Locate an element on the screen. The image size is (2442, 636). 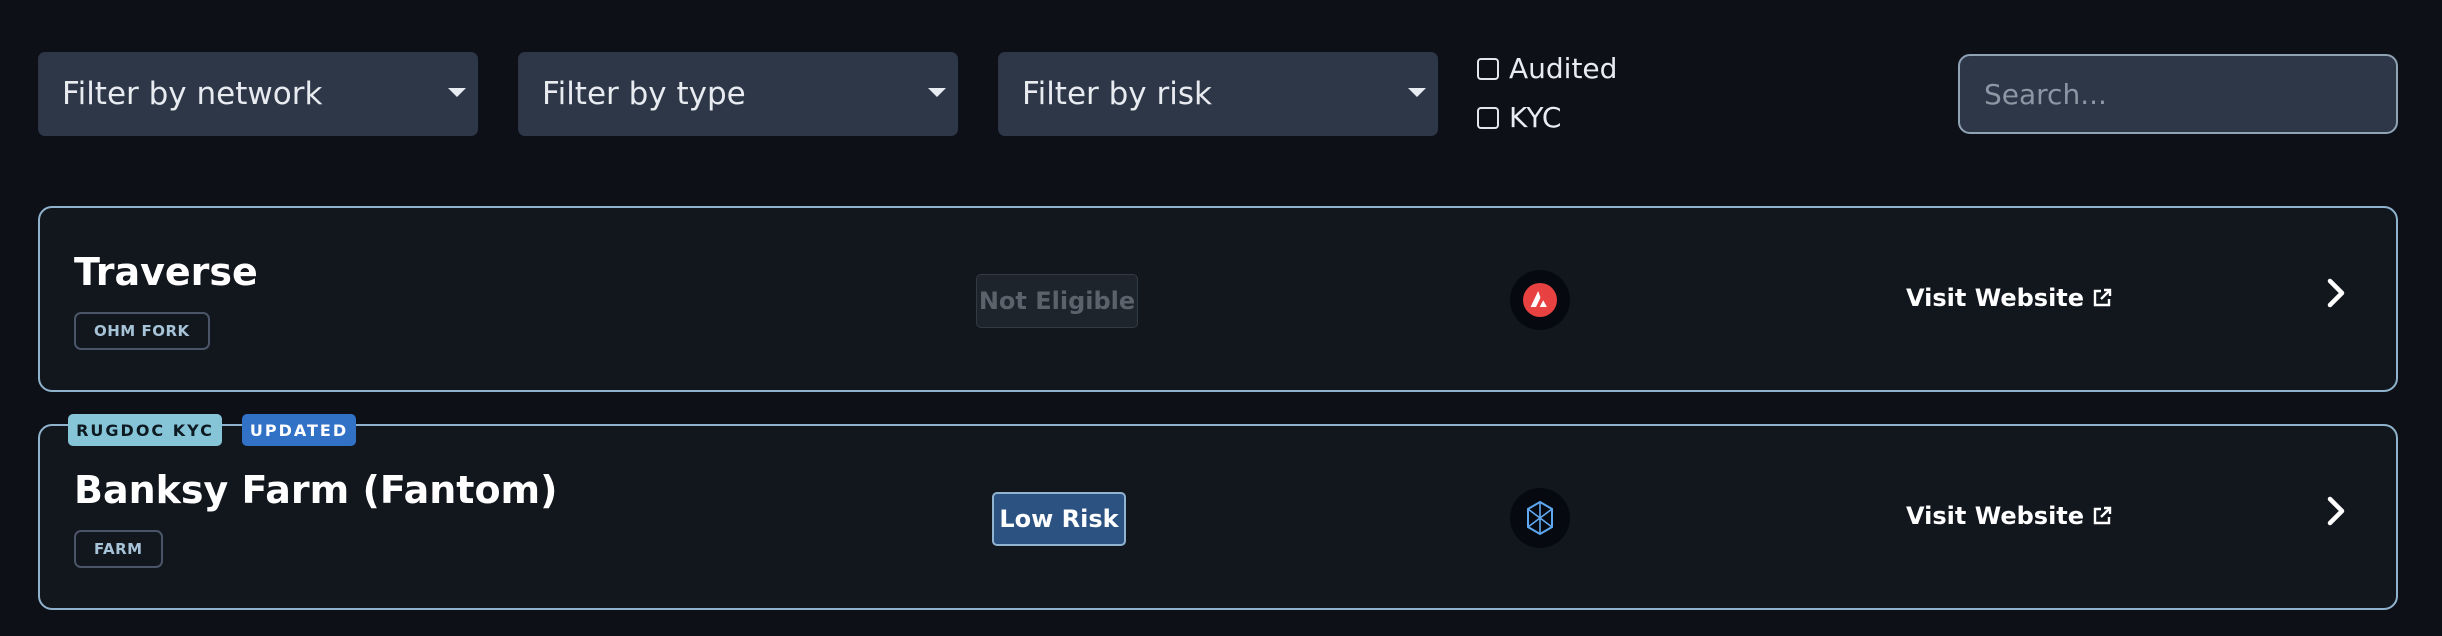
project-type-tag: FARM is located at coordinates (118, 549).